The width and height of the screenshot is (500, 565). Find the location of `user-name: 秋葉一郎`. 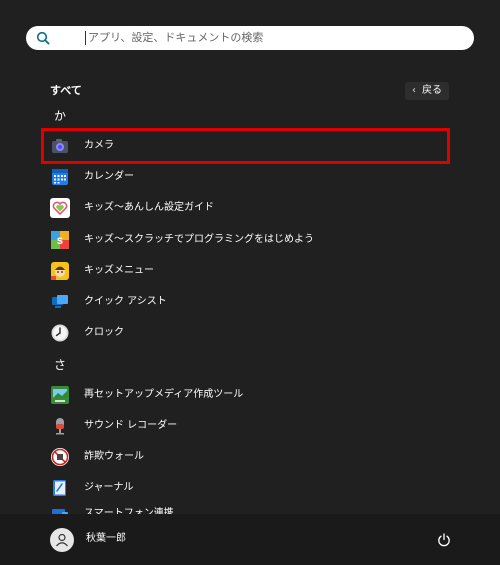

user-name: 秋葉一郎 is located at coordinates (106, 539).